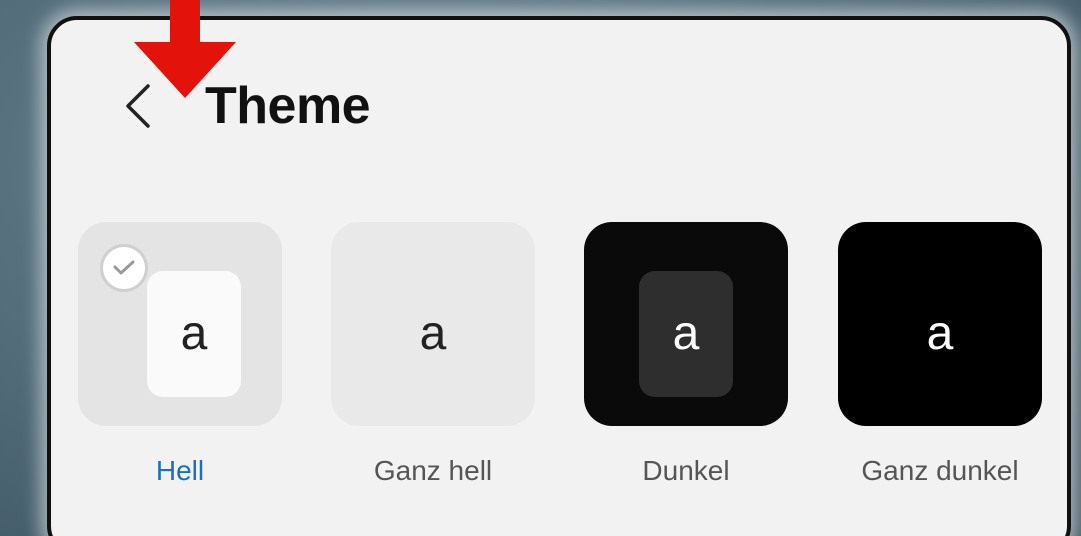 This screenshot has width=1081, height=536. I want to click on theme-preview-hell: a, so click(180, 324).